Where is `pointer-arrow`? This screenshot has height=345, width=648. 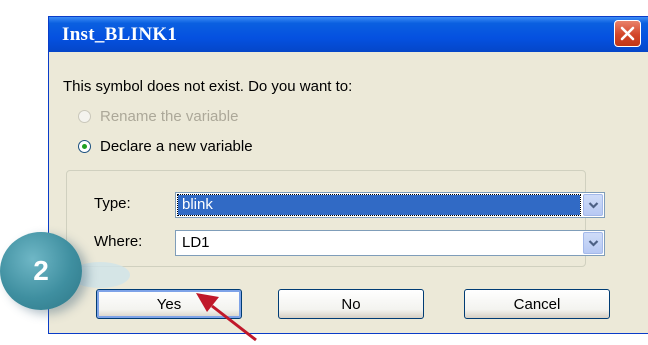 pointer-arrow is located at coordinates (226, 317).